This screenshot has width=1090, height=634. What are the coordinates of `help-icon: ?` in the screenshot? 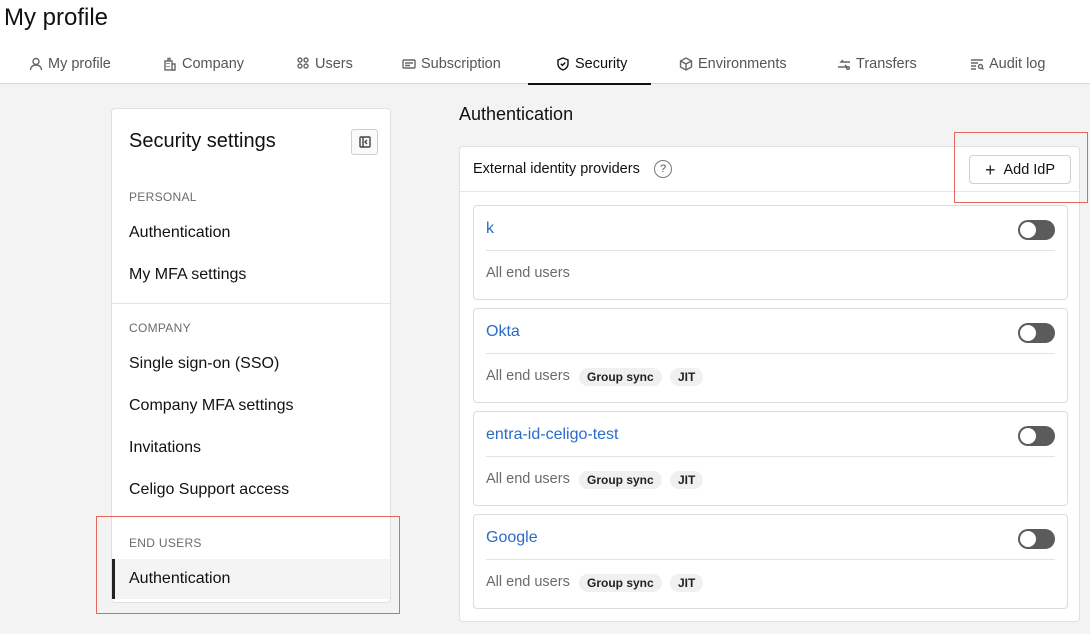 It's located at (663, 169).